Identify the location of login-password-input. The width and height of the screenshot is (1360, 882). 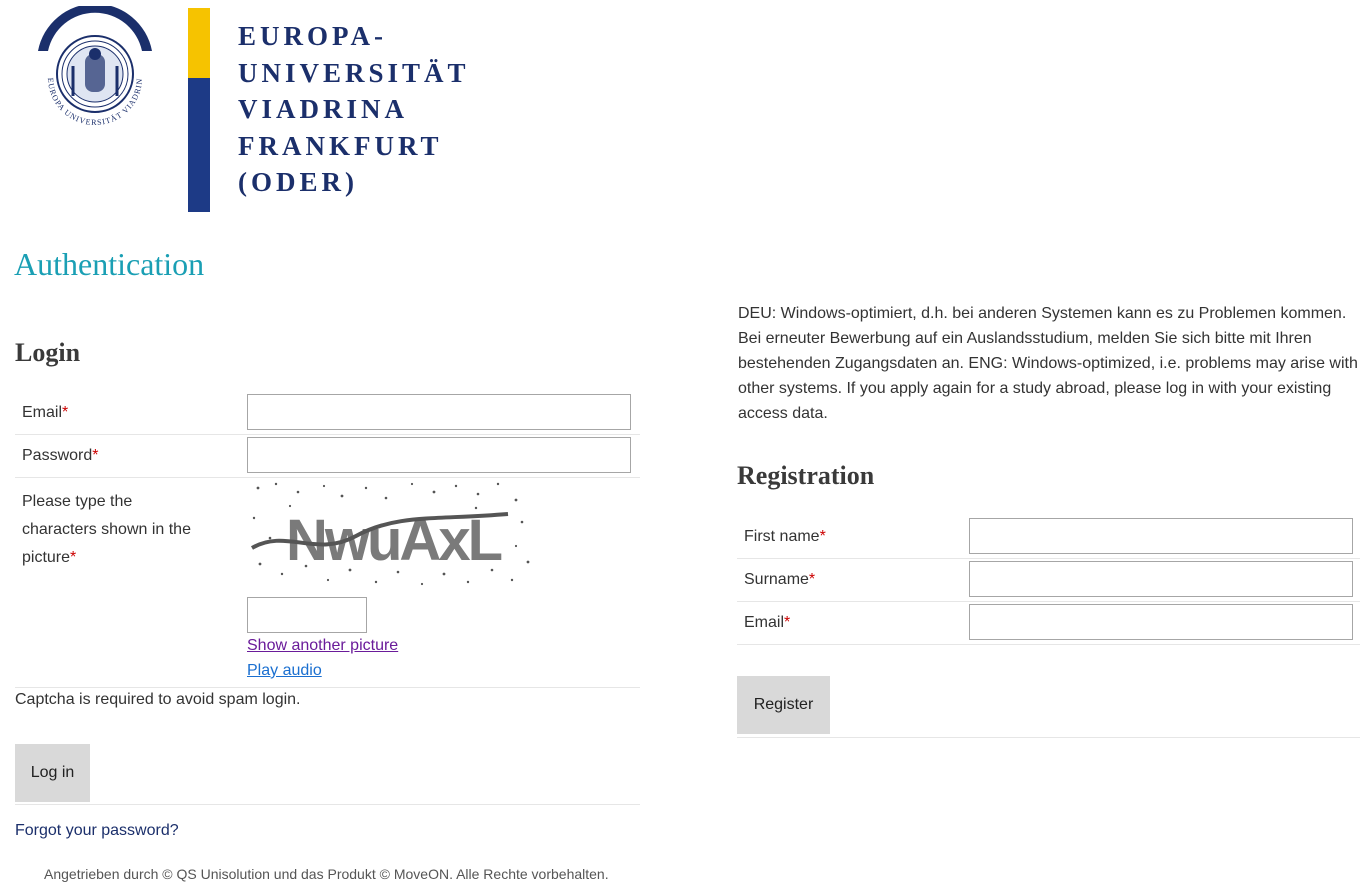
(439, 455).